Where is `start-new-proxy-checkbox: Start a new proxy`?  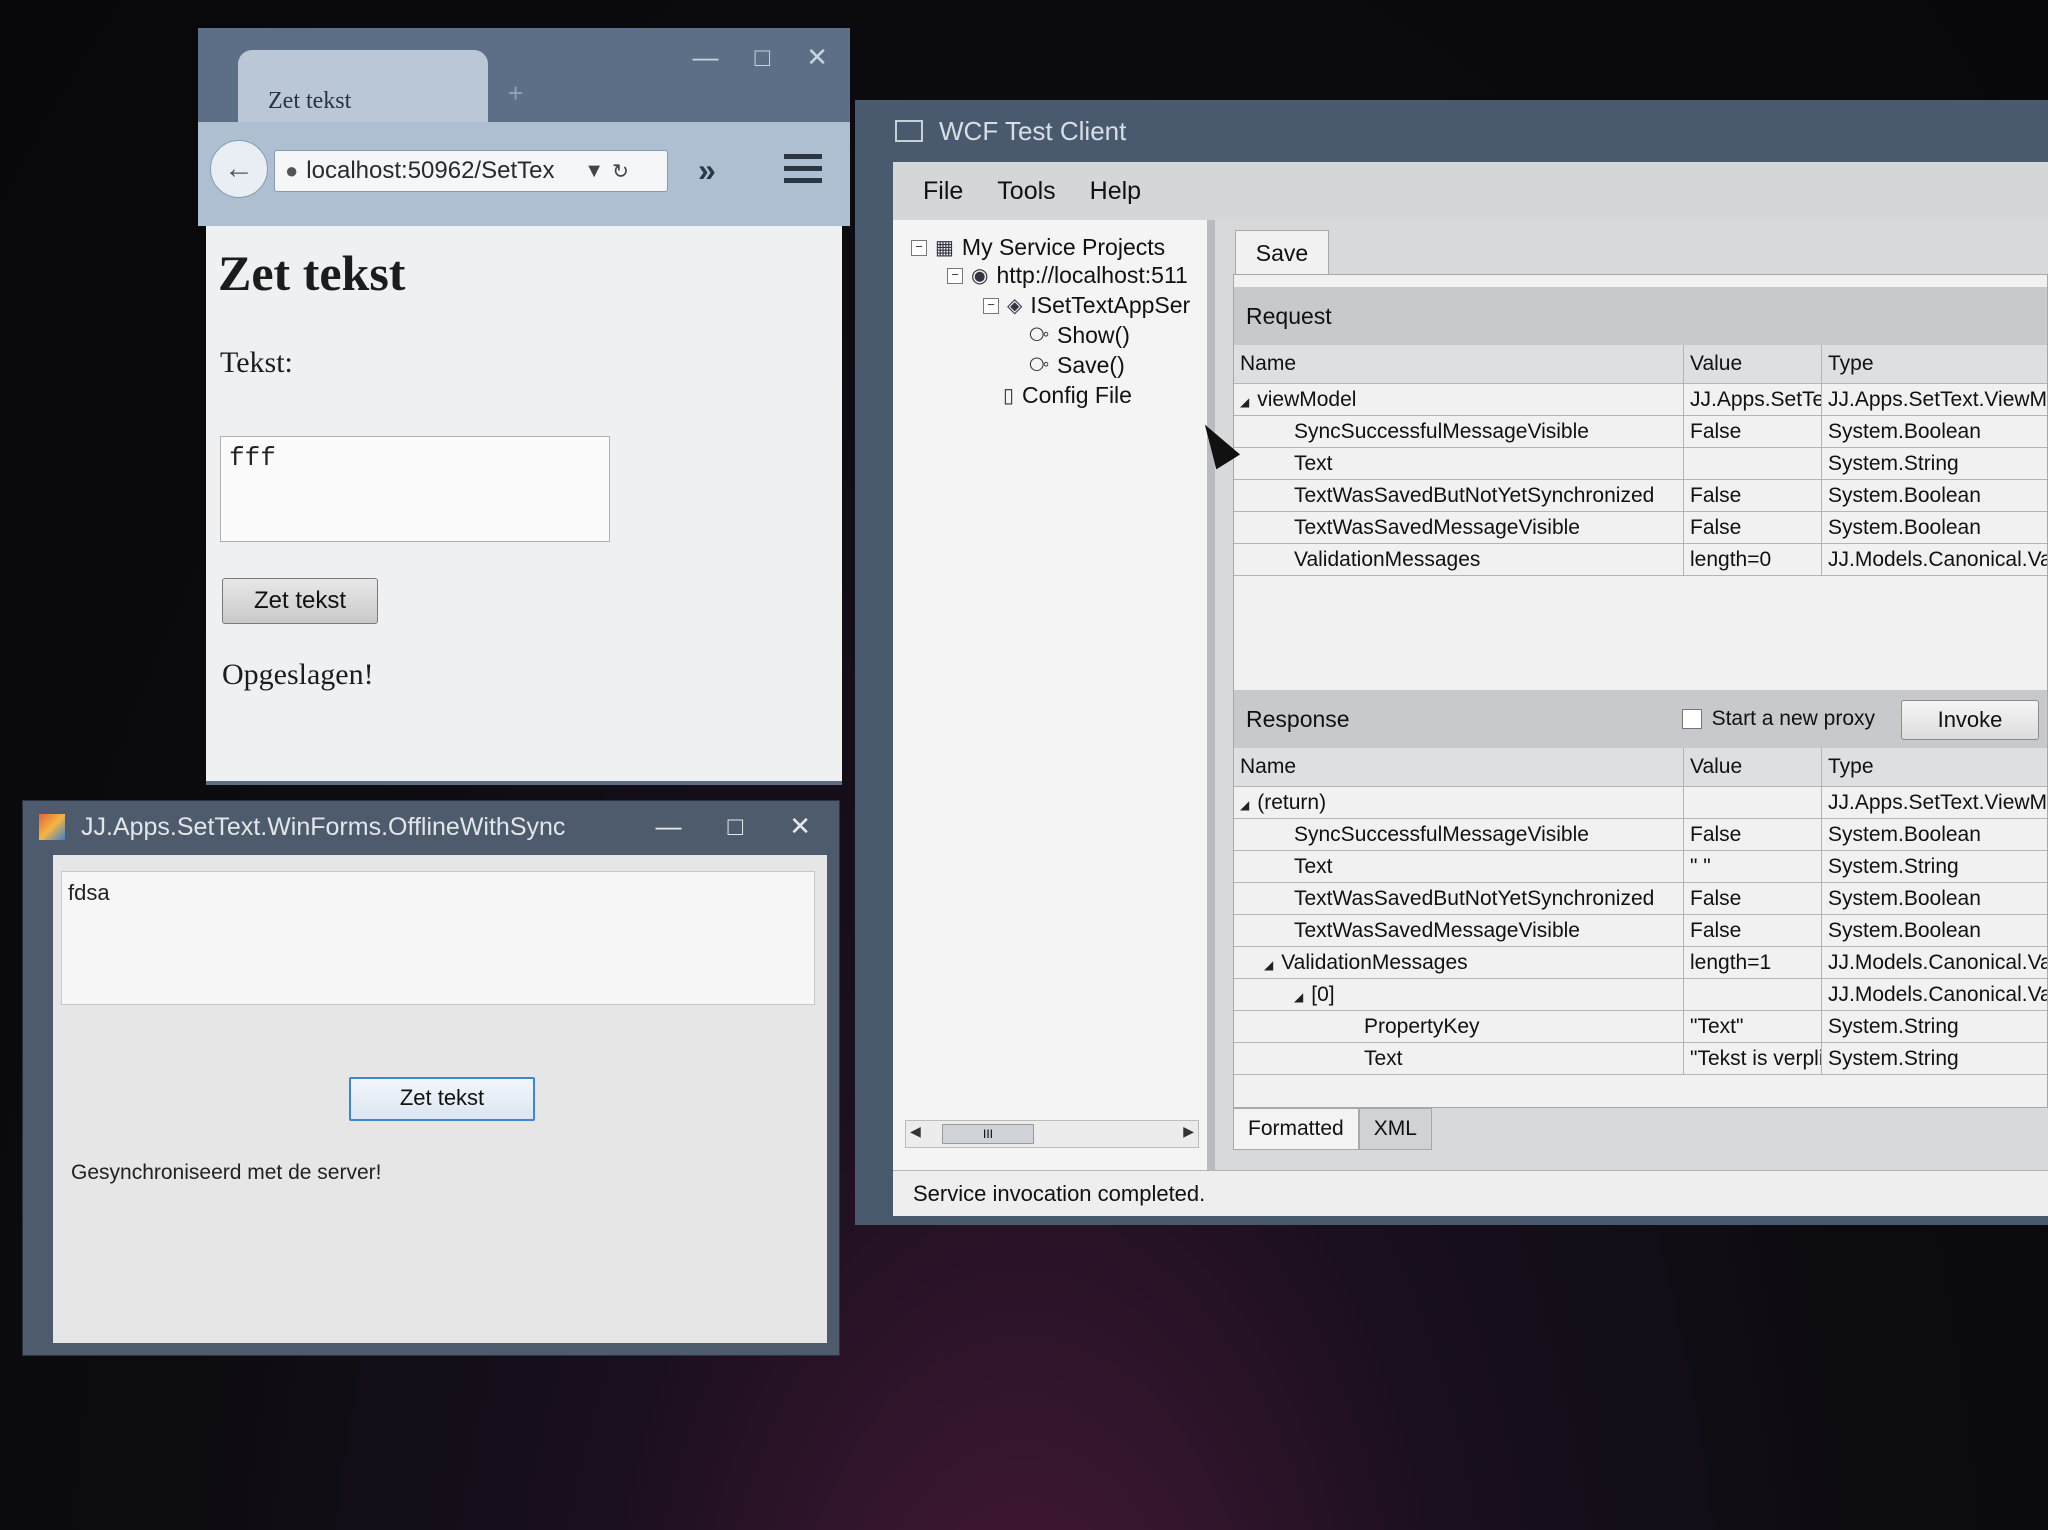
start-new-proxy-checkbox: Start a new proxy is located at coordinates (1778, 719).